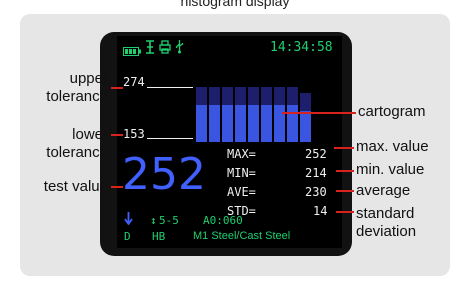 The height and width of the screenshot is (290, 470). What do you see at coordinates (223, 220) in the screenshot?
I see `a0-value: A0:060` at bounding box center [223, 220].